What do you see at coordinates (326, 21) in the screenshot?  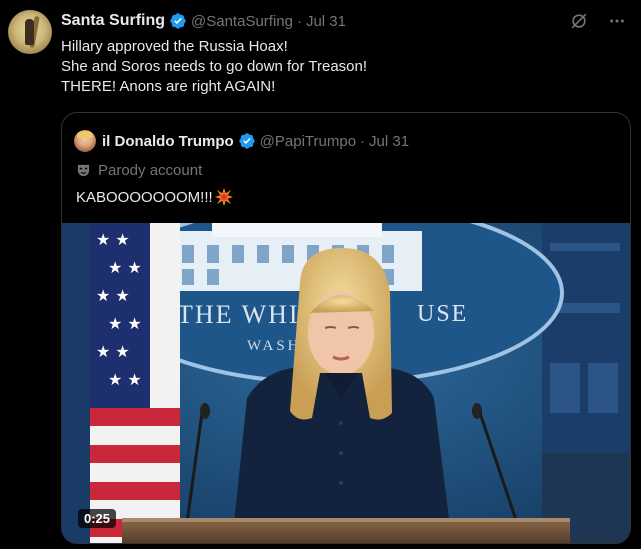 I see `post-date: Jul 31` at bounding box center [326, 21].